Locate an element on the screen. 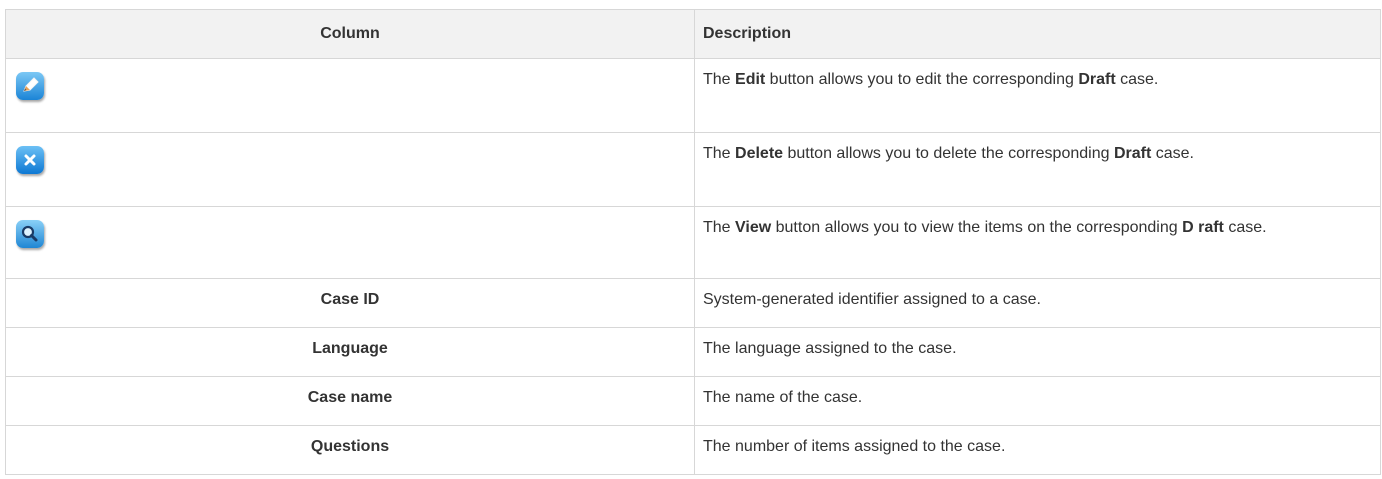 This screenshot has width=1382, height=479. draft-term: D raft is located at coordinates (1203, 227).